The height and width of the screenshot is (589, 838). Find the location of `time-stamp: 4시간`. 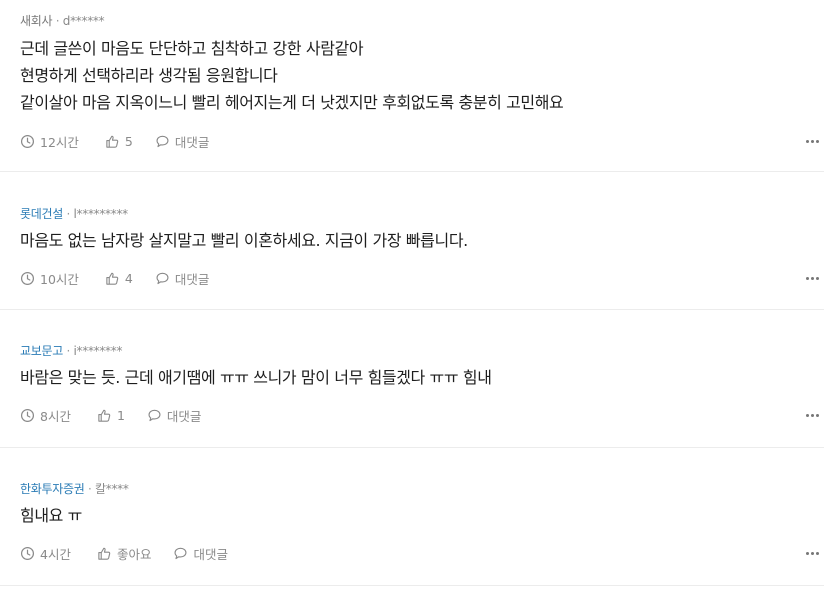

time-stamp: 4시간 is located at coordinates (45, 553).